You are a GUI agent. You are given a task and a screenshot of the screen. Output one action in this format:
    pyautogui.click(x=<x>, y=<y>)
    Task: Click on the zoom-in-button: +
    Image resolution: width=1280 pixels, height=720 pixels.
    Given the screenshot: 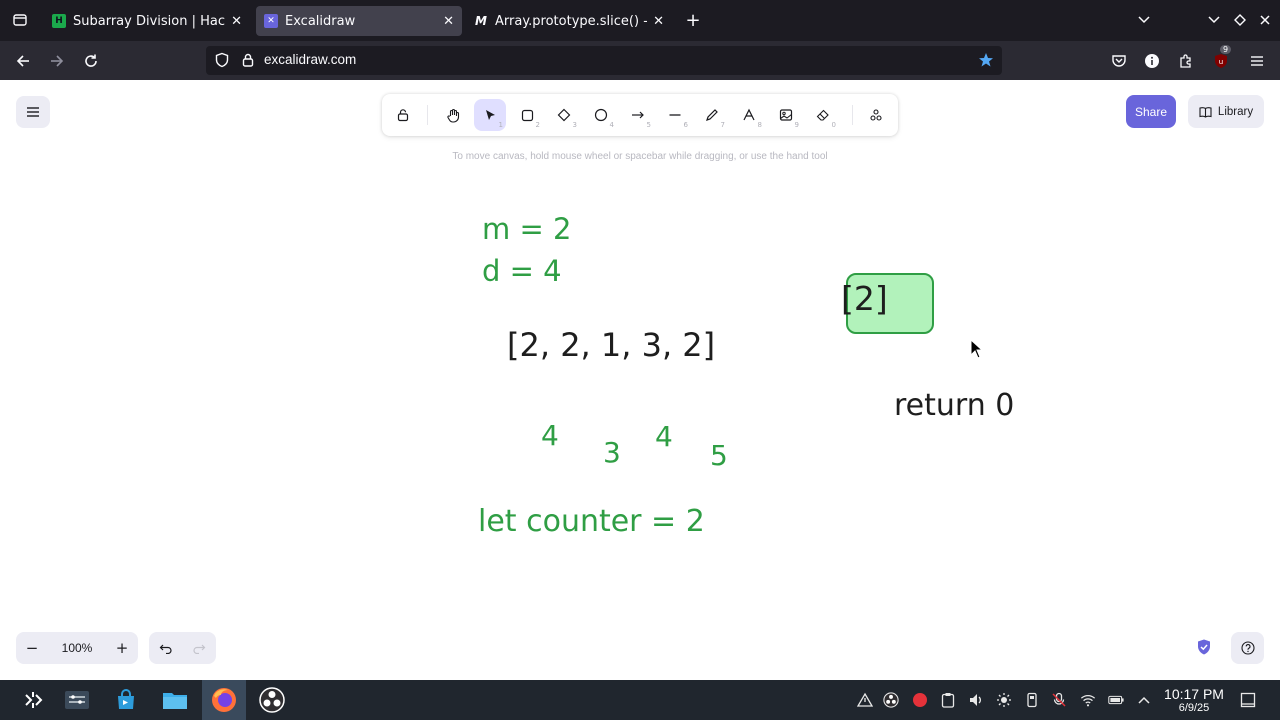 What is the action you would take?
    pyautogui.click(x=122, y=648)
    